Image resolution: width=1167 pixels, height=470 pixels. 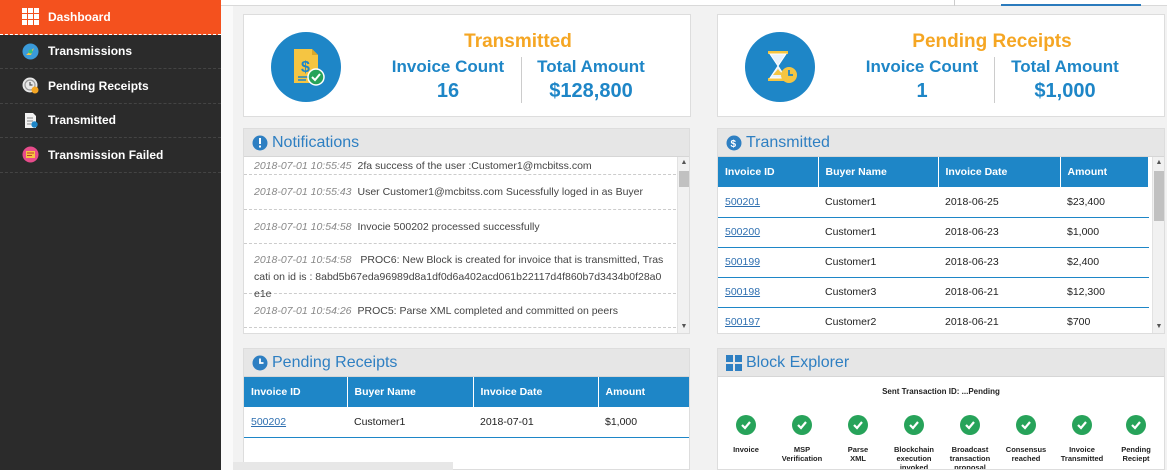 I want to click on top-bar-tab, so click(x=975, y=3).